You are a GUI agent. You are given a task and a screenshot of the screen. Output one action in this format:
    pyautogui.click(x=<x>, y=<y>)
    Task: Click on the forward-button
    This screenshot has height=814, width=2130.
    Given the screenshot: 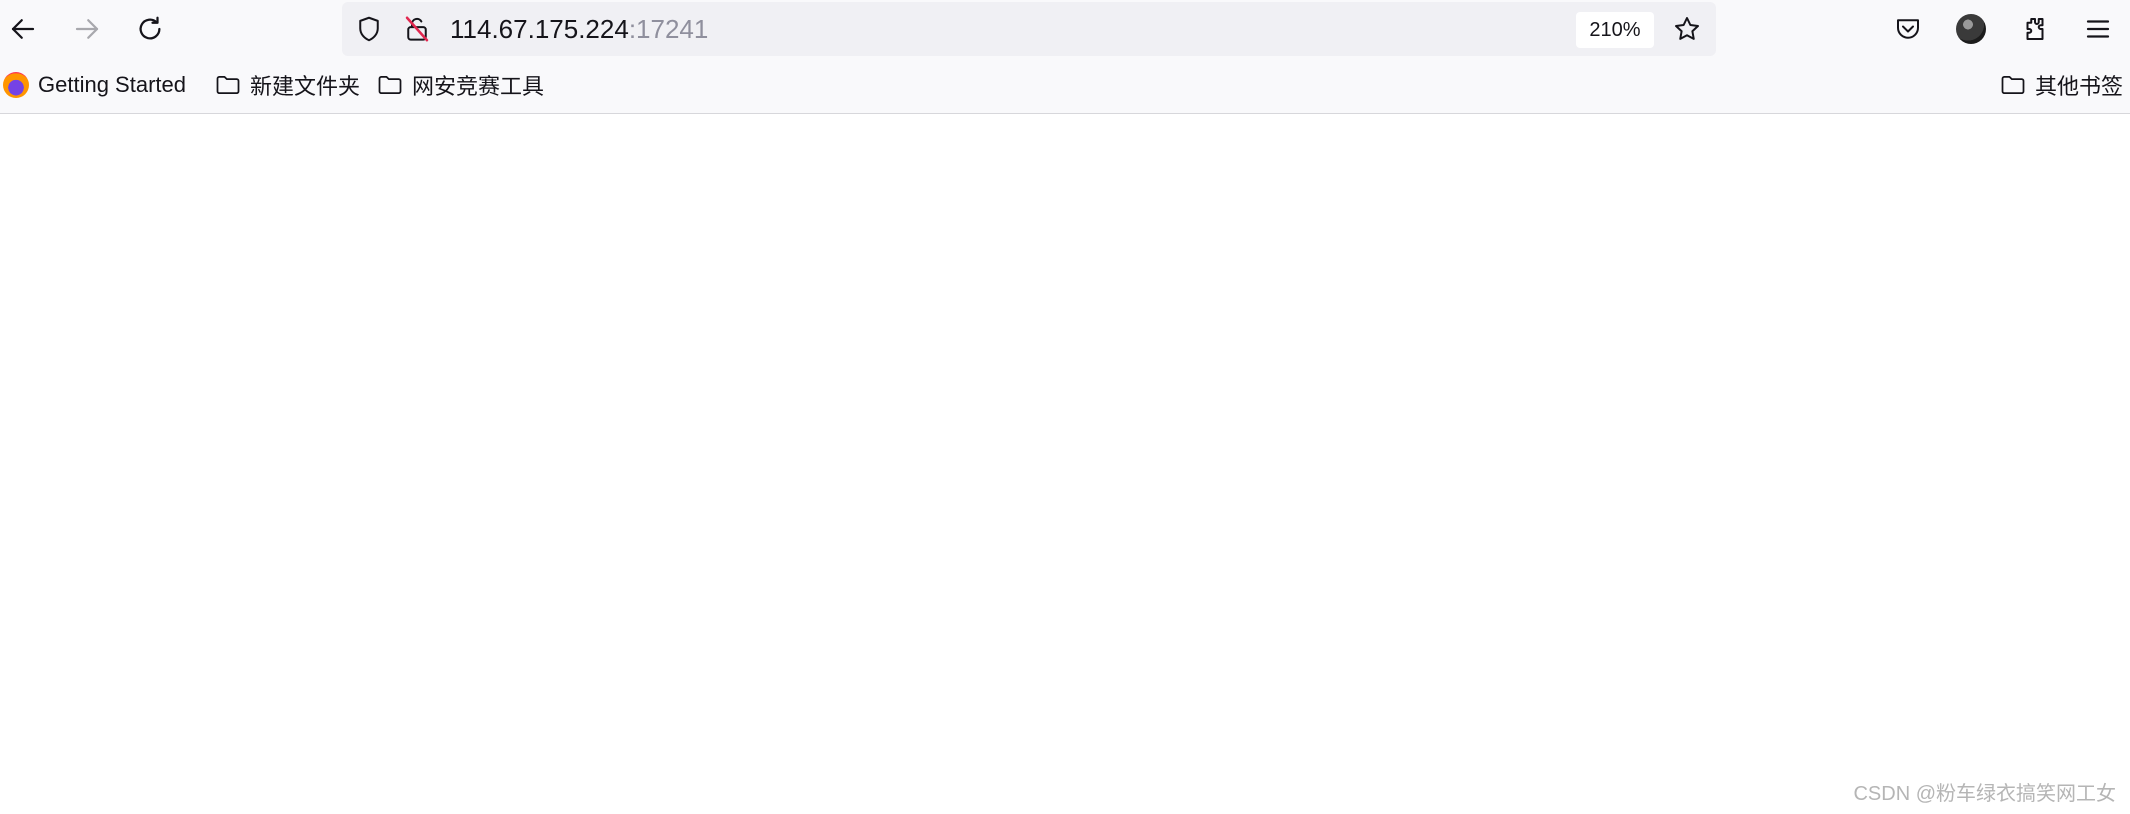 What is the action you would take?
    pyautogui.click(x=87, y=29)
    